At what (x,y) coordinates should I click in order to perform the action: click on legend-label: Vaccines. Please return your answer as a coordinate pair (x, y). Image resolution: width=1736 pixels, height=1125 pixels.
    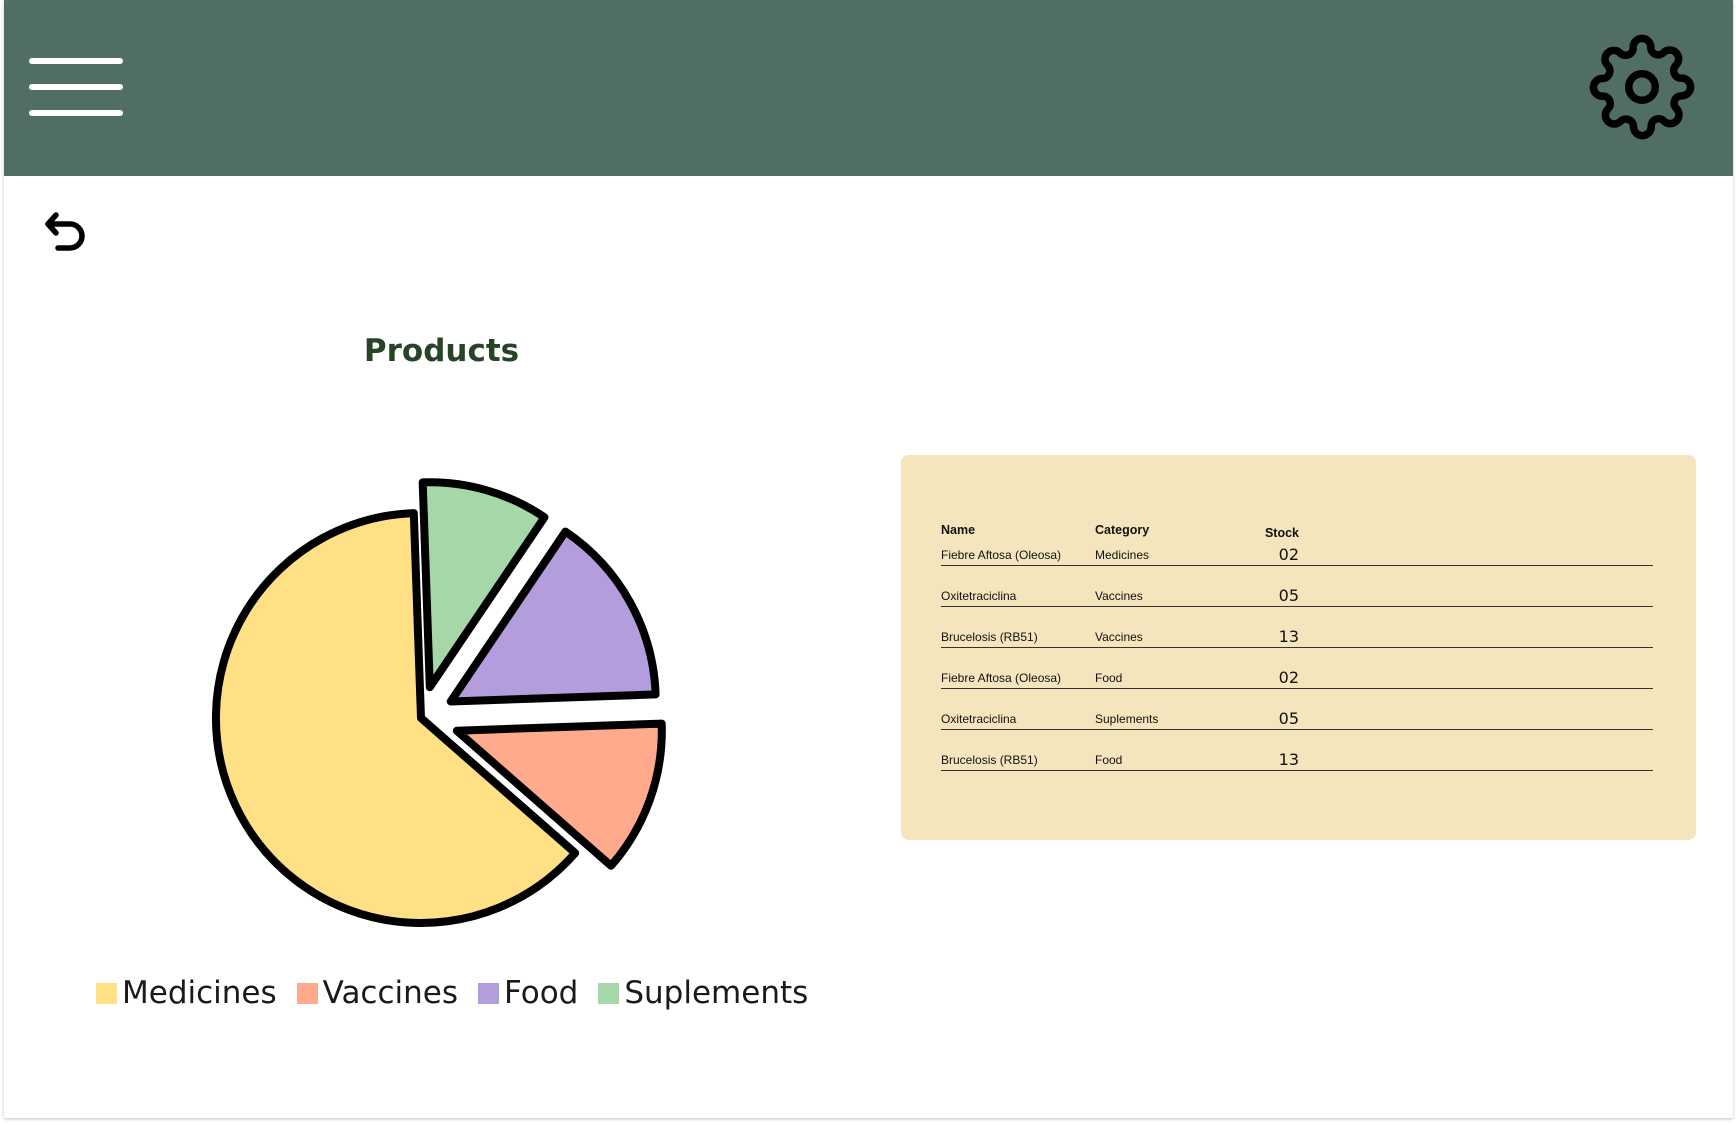
    Looking at the image, I should click on (390, 993).